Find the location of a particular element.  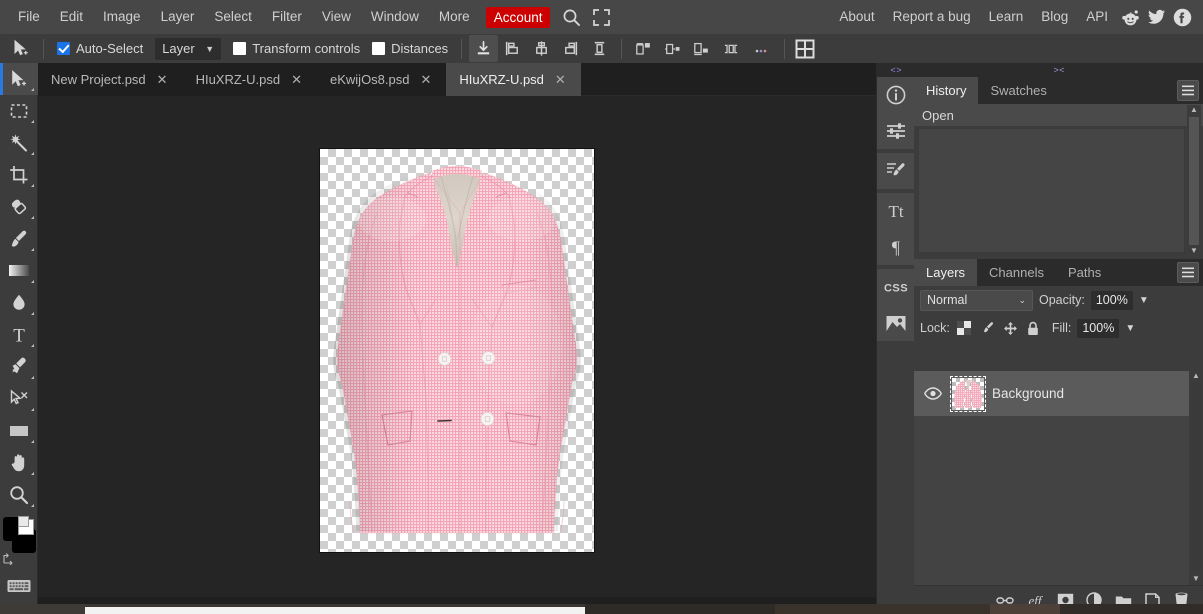

fill-dropdown-icon: ▼ is located at coordinates (1130, 328).